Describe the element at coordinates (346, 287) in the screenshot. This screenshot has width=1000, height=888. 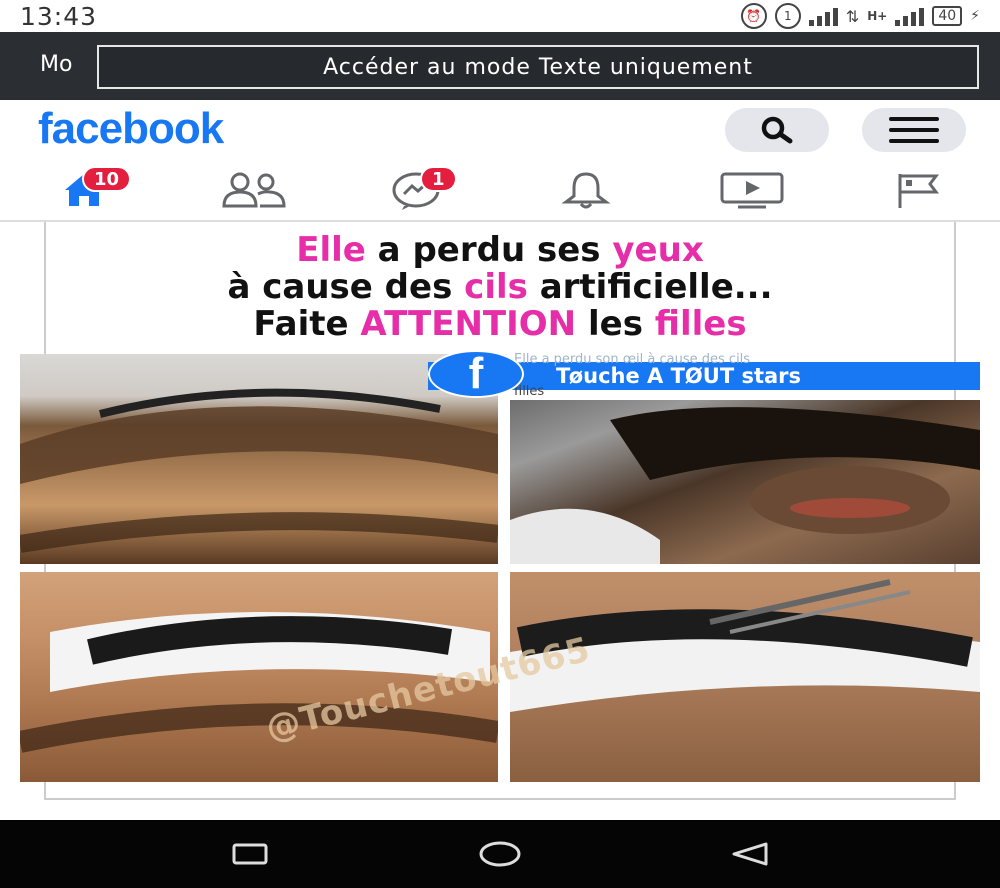
I see `headline-text: à cause des` at that location.